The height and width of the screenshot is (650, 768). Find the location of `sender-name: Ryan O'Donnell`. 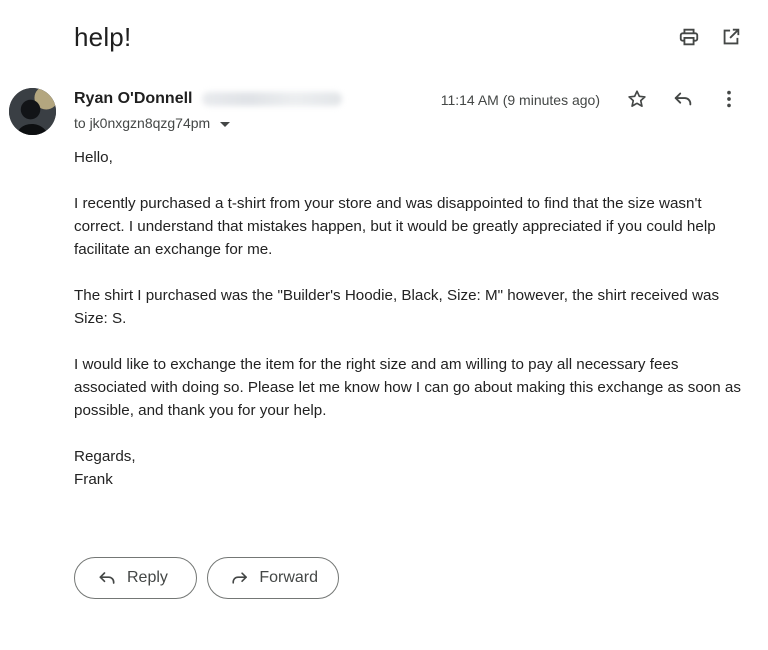

sender-name: Ryan O'Donnell is located at coordinates (133, 99).